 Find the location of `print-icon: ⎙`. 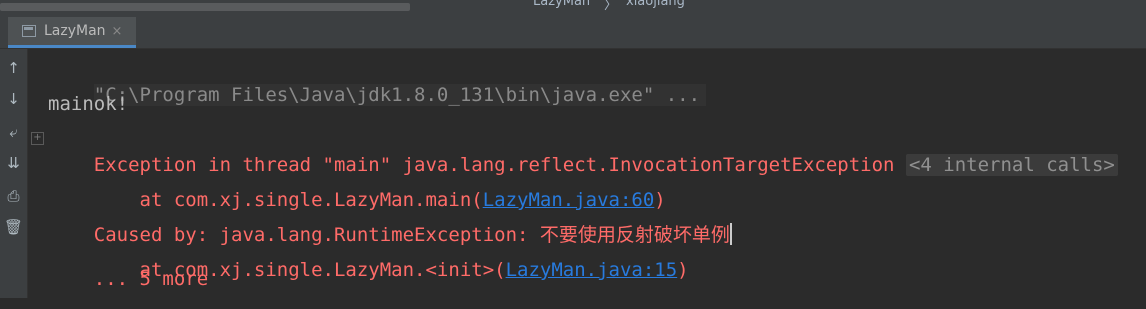

print-icon: ⎙ is located at coordinates (13, 196).